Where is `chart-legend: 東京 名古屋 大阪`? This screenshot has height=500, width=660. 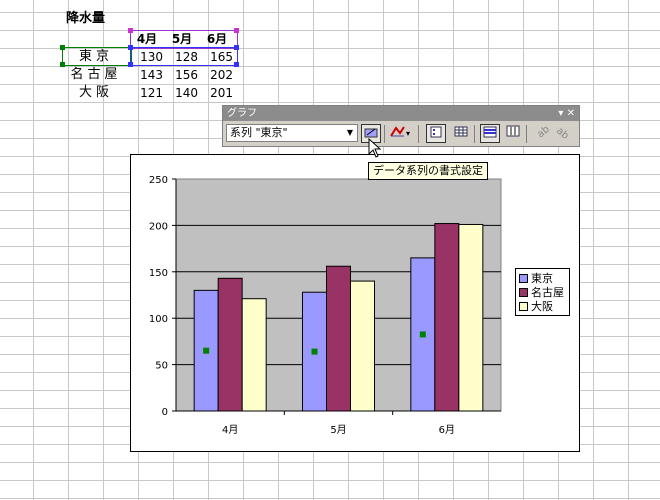
chart-legend: 東京 名古屋 大阪 is located at coordinates (542, 292).